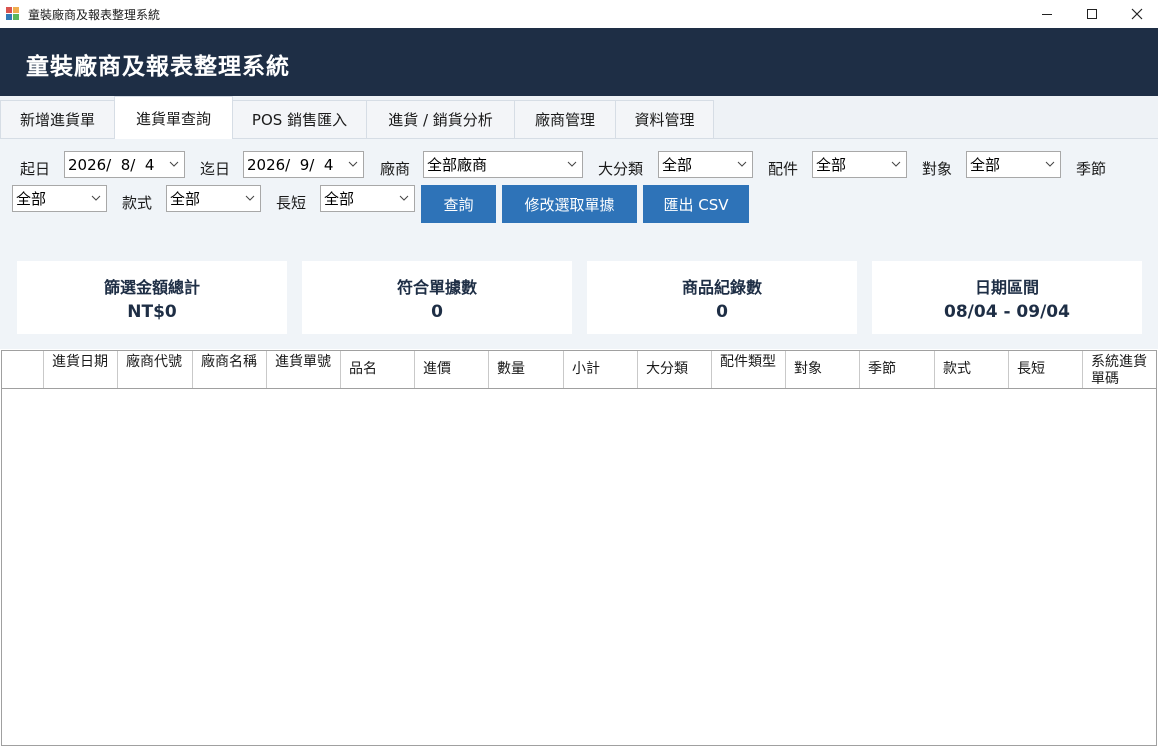 The height and width of the screenshot is (748, 1158). I want to click on column-header: 對象, so click(823, 369).